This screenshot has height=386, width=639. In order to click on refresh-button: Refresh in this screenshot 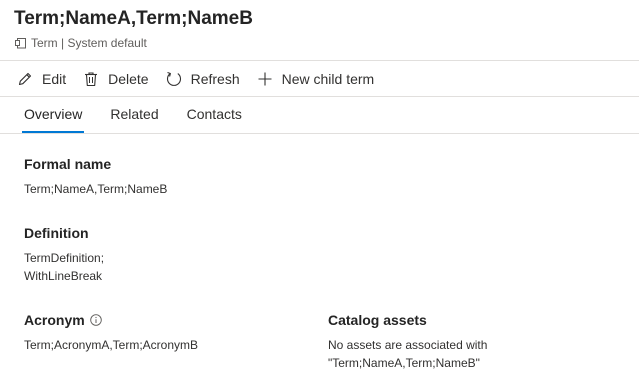, I will do `click(202, 79)`.